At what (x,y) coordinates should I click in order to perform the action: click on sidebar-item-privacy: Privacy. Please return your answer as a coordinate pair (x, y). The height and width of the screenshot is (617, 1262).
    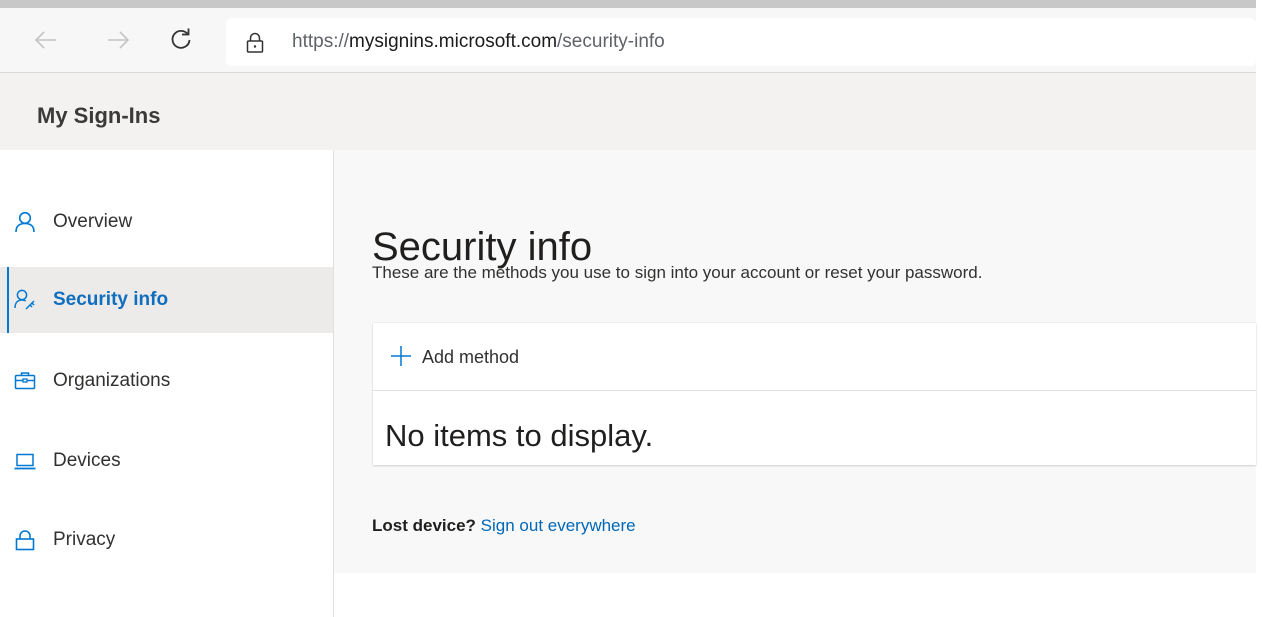
    Looking at the image, I should click on (166, 540).